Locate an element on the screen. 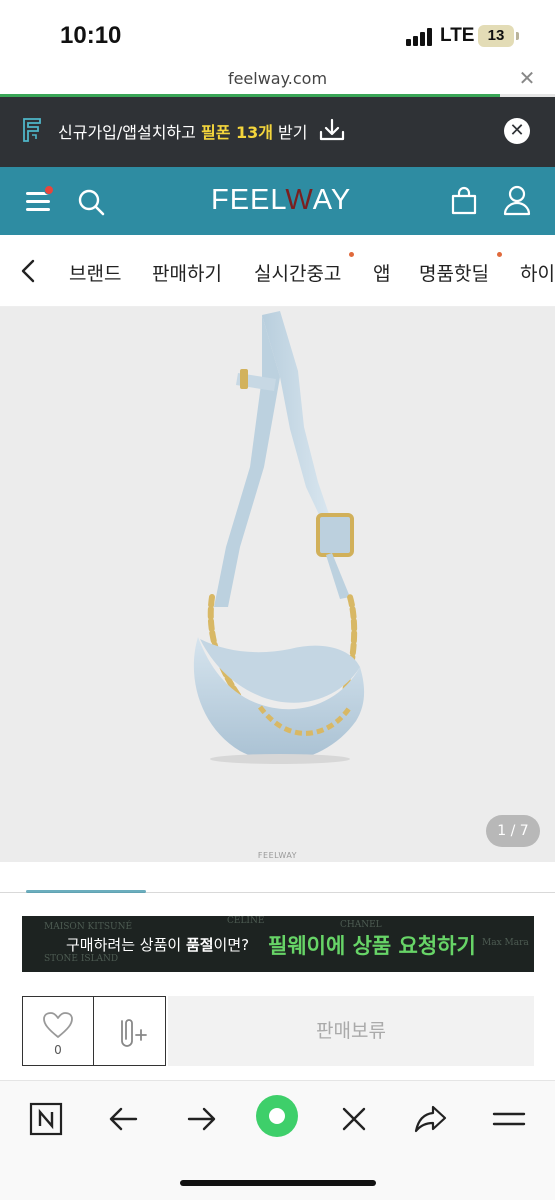 This screenshot has height=1200, width=555. nav-item-brand: 브랜드 is located at coordinates (95, 272).